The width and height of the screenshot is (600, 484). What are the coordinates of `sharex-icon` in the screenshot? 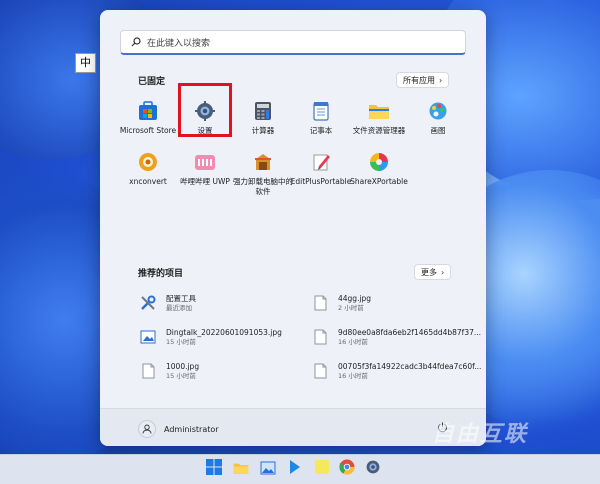 It's located at (379, 162).